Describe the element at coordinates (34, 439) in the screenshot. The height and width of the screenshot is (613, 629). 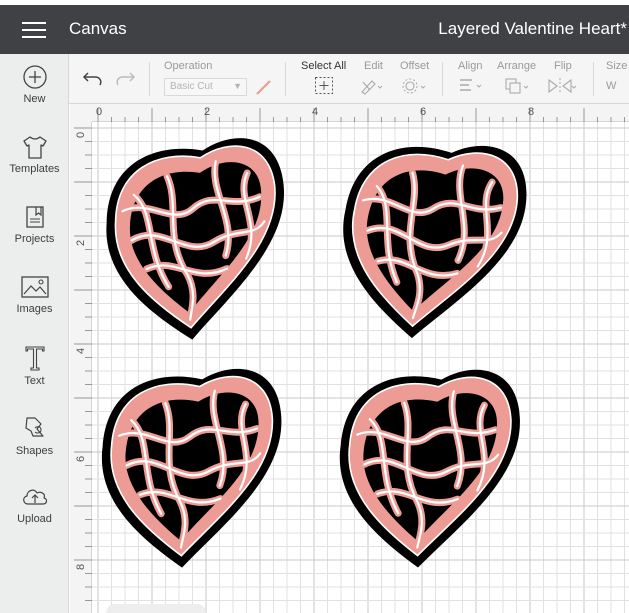
I see `sidebar-item-shapes: Shapes` at that location.